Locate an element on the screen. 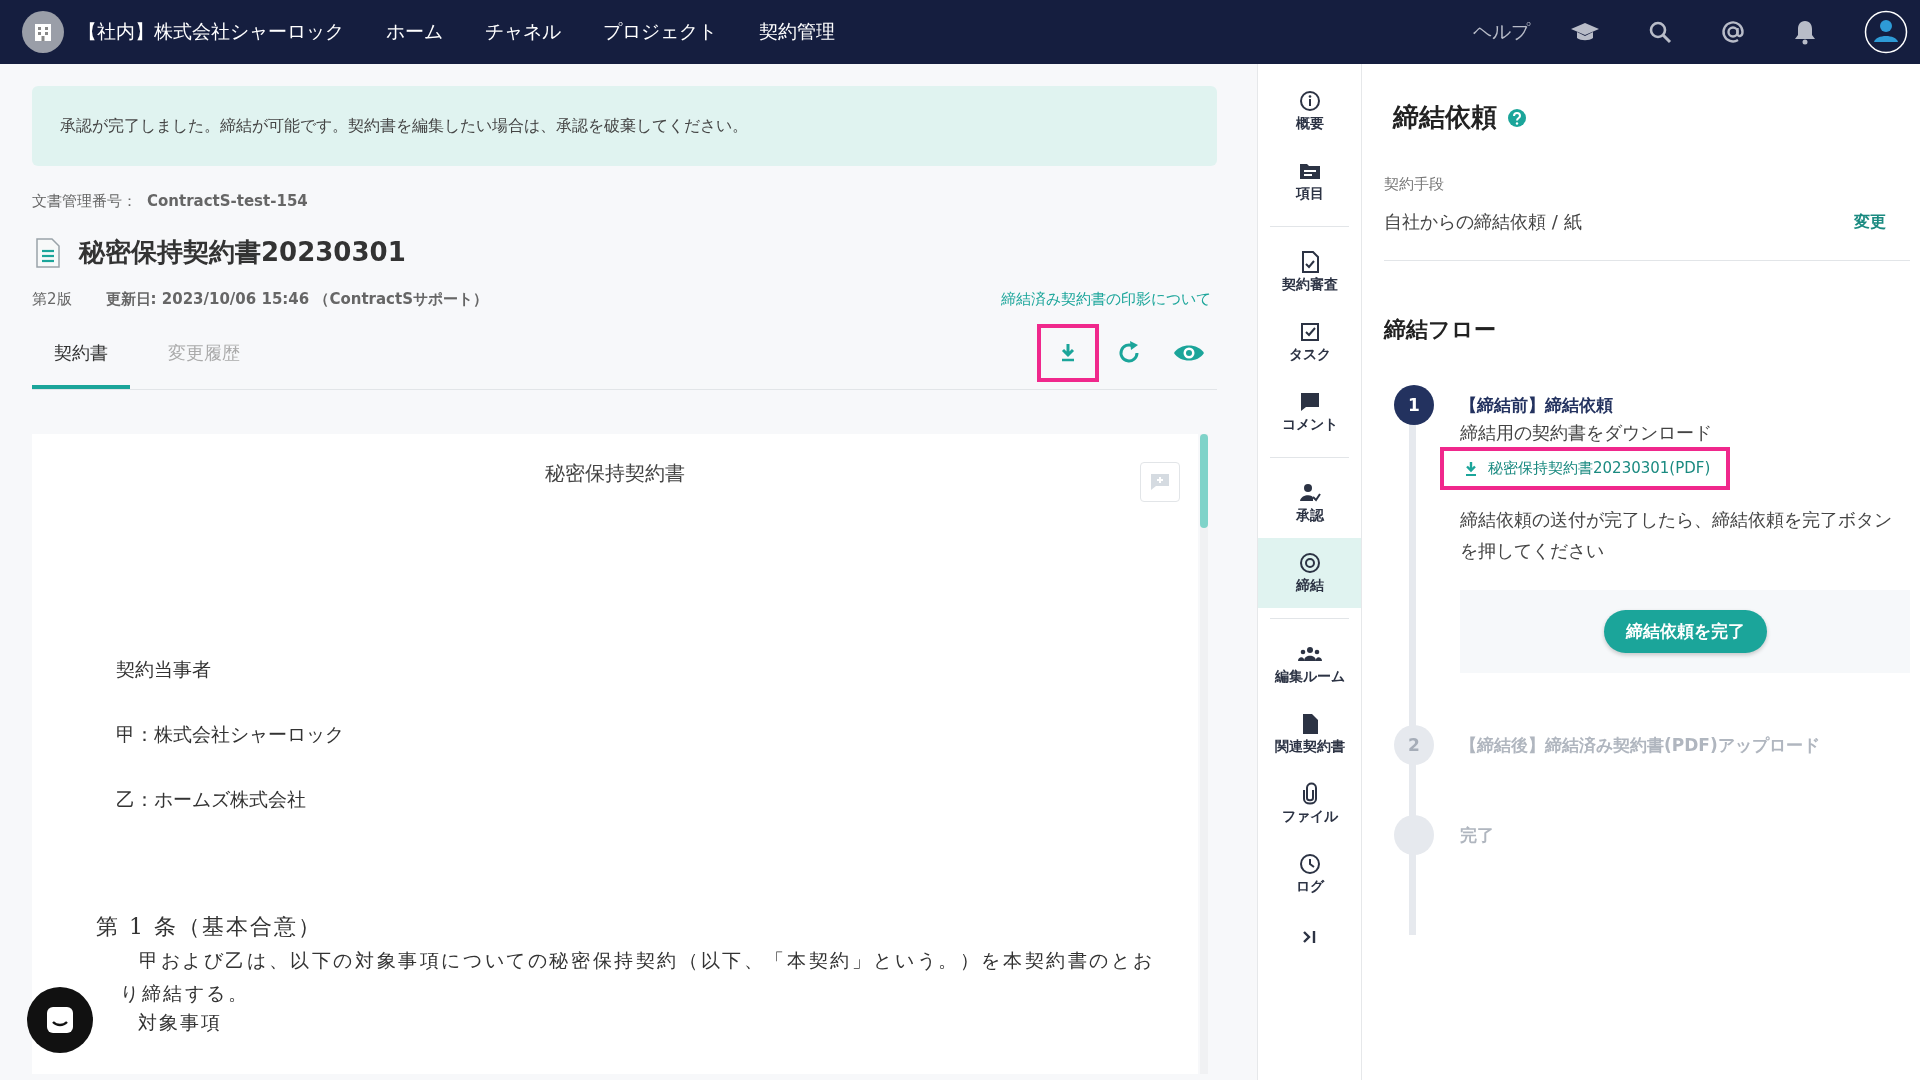 The height and width of the screenshot is (1080, 1920). chat-icon is located at coordinates (60, 1020).